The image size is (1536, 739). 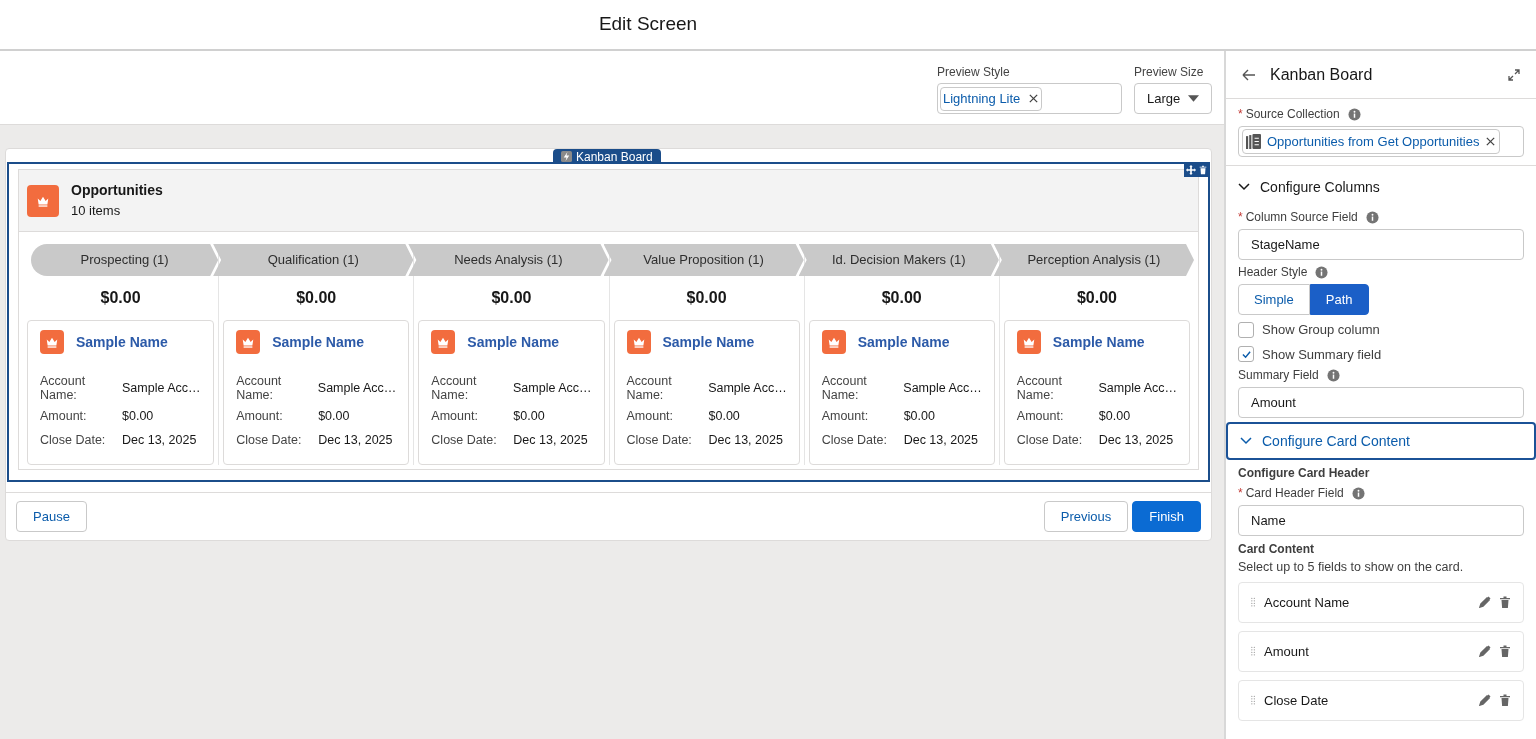 I want to click on section-header: Configure Card Content, so click(x=1381, y=441).